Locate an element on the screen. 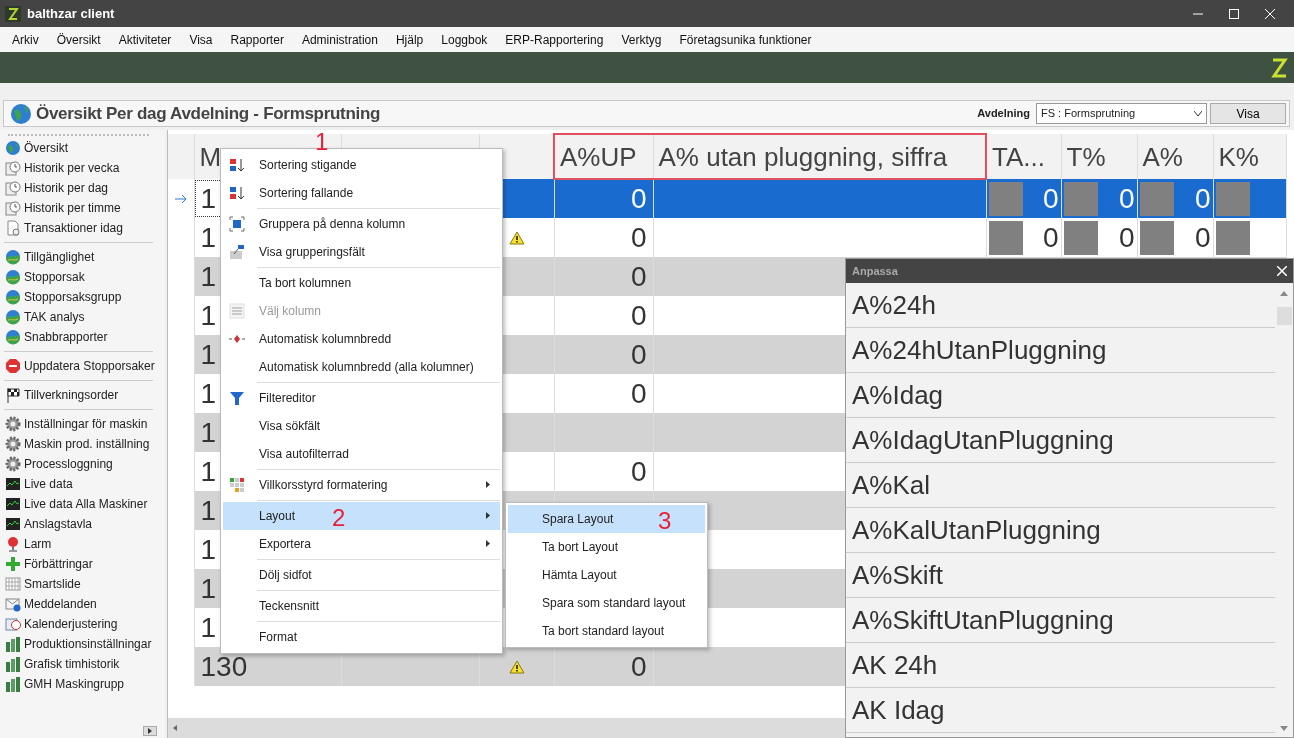  list-icon is located at coordinates (237, 311).